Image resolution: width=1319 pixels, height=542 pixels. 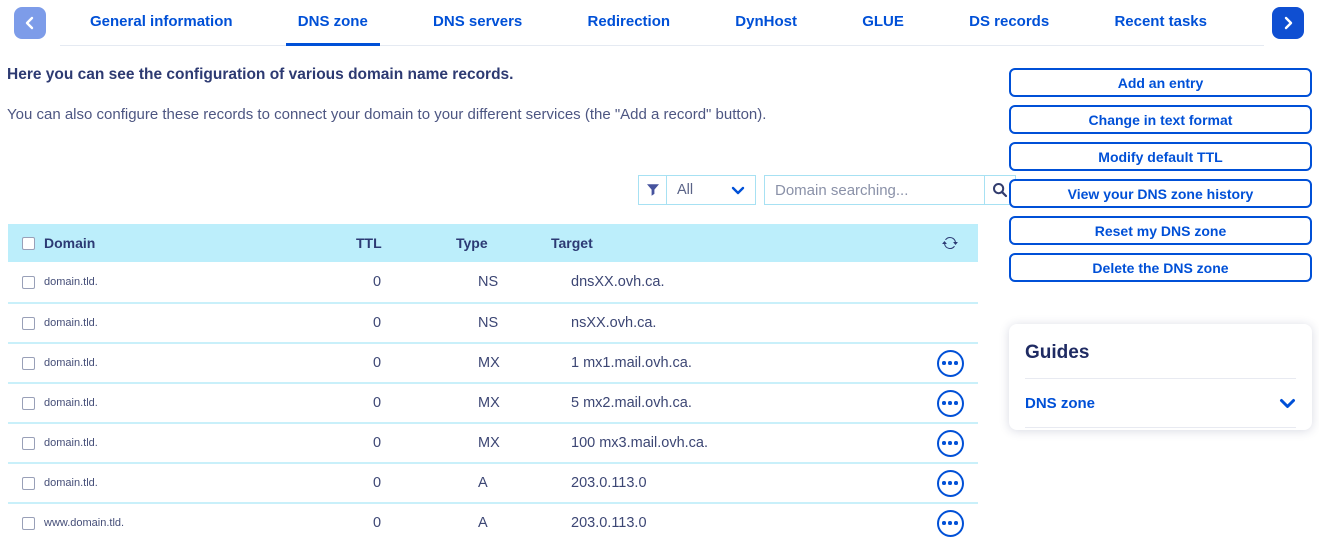 I want to click on tab-dynhost: DynHost, so click(x=766, y=22).